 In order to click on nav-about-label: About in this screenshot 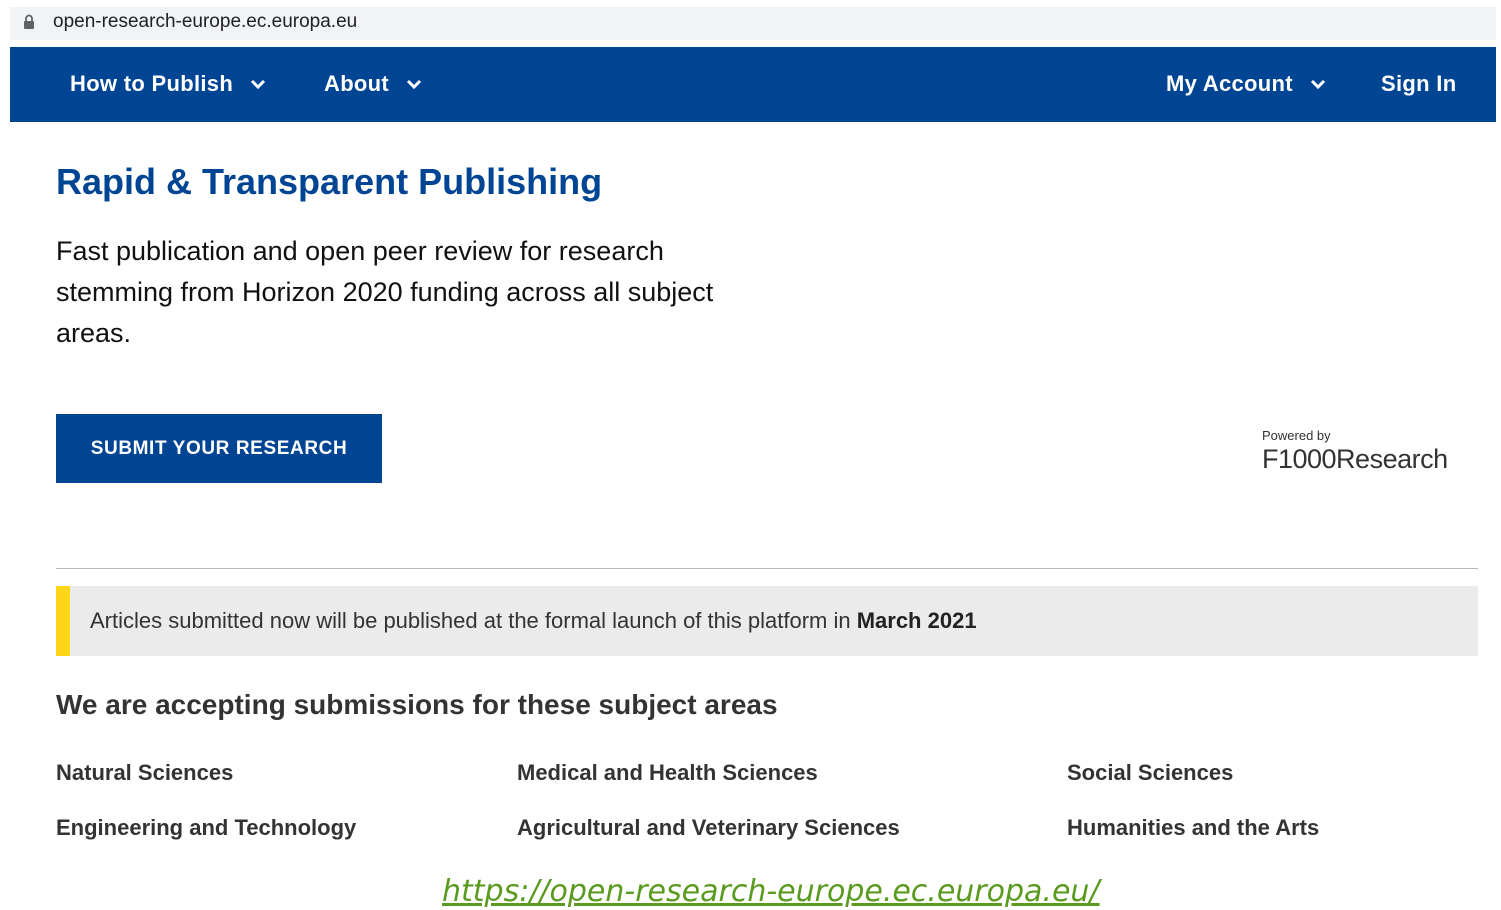, I will do `click(357, 83)`.